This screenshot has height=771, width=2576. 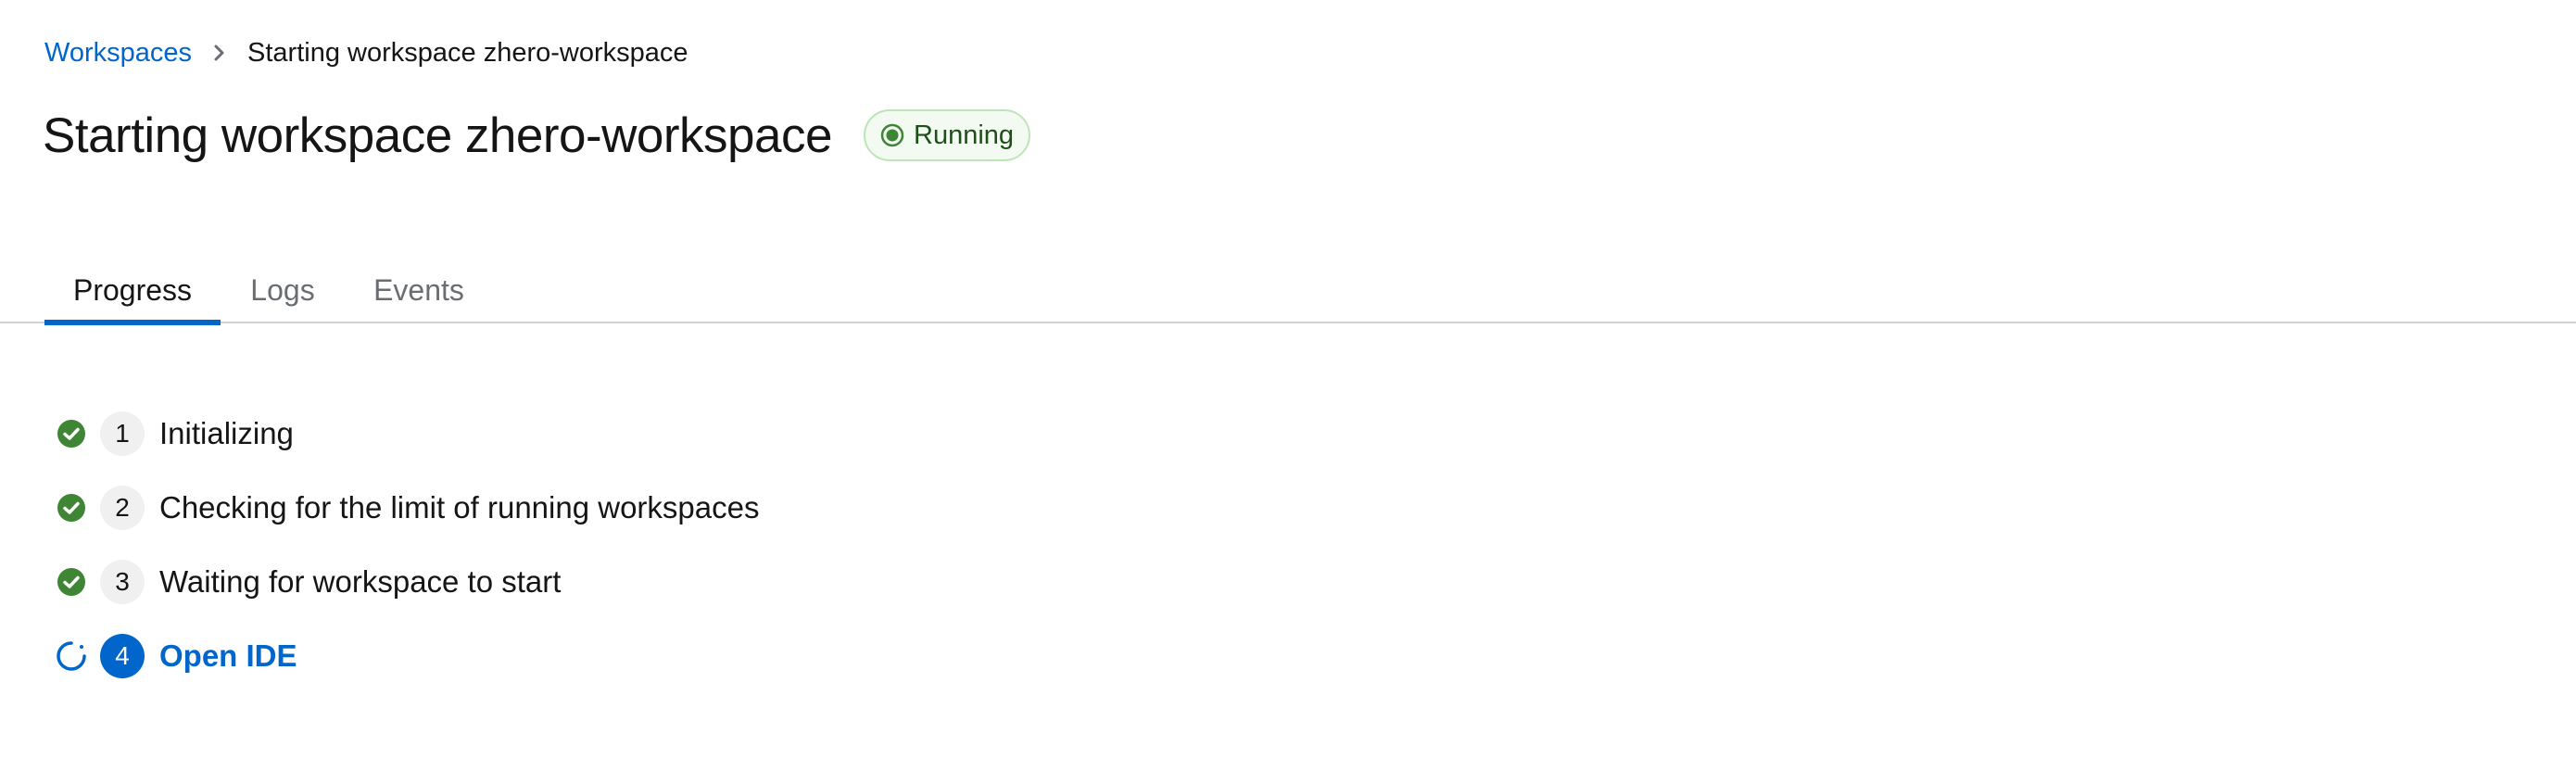 I want to click on tab-events: Events, so click(x=419, y=290).